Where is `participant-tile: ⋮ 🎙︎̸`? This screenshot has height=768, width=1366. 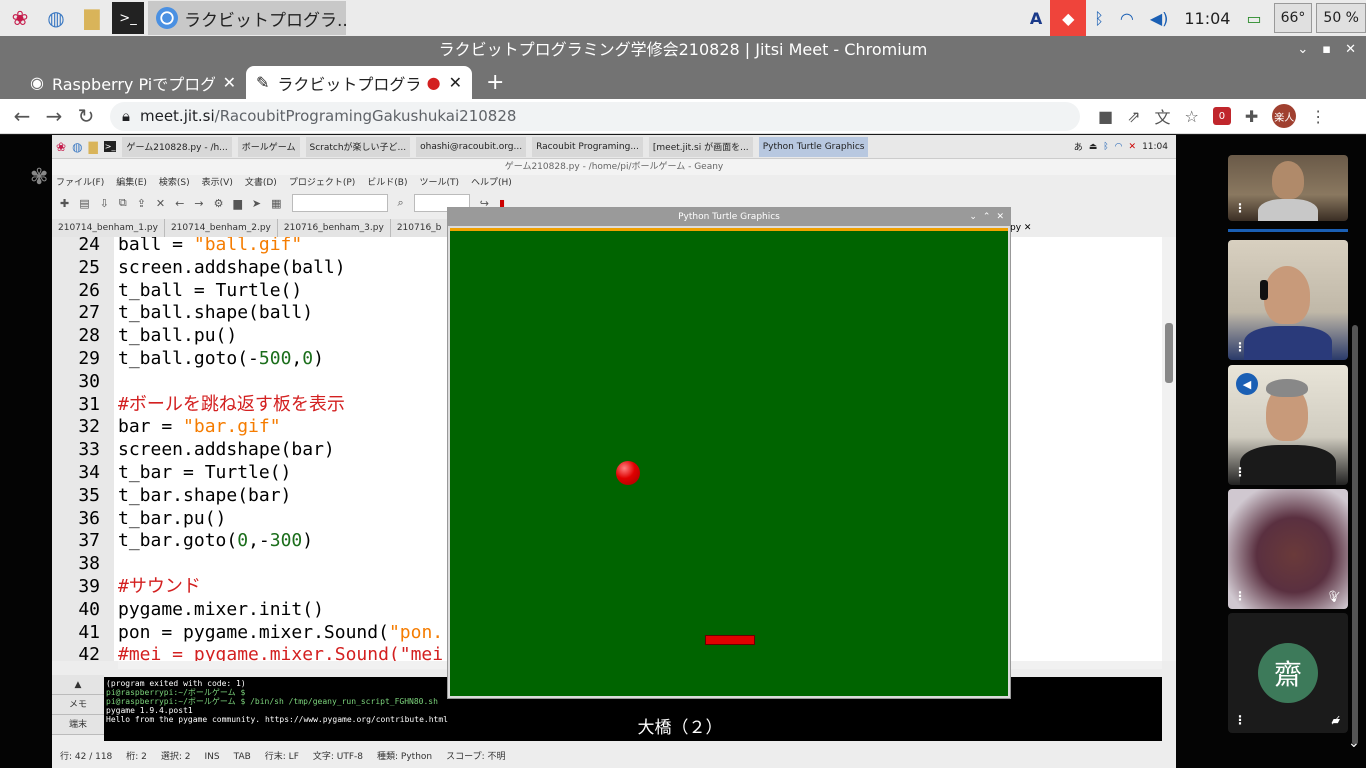 participant-tile: ⋮ 🎙︎̸ is located at coordinates (1288, 549).